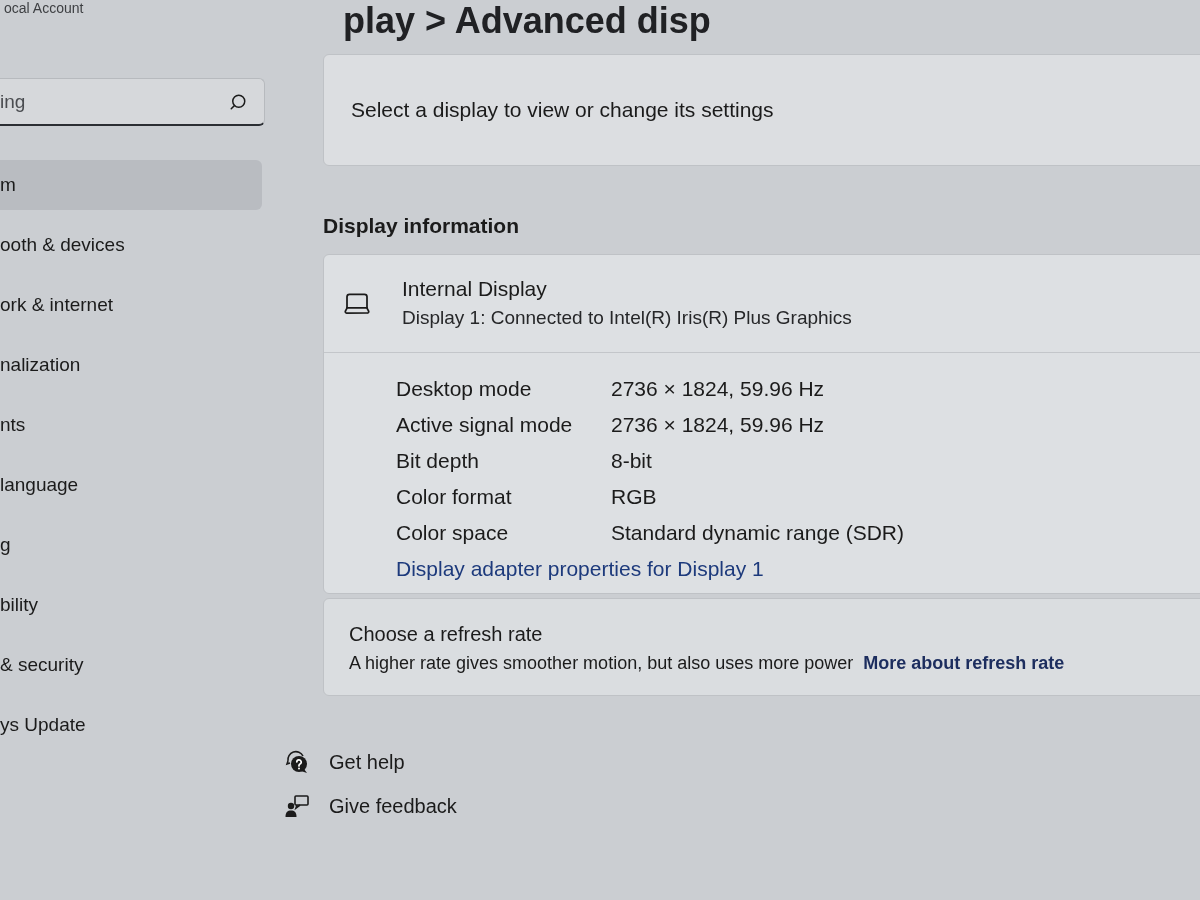  I want to click on search-field: ing, so click(132, 102).